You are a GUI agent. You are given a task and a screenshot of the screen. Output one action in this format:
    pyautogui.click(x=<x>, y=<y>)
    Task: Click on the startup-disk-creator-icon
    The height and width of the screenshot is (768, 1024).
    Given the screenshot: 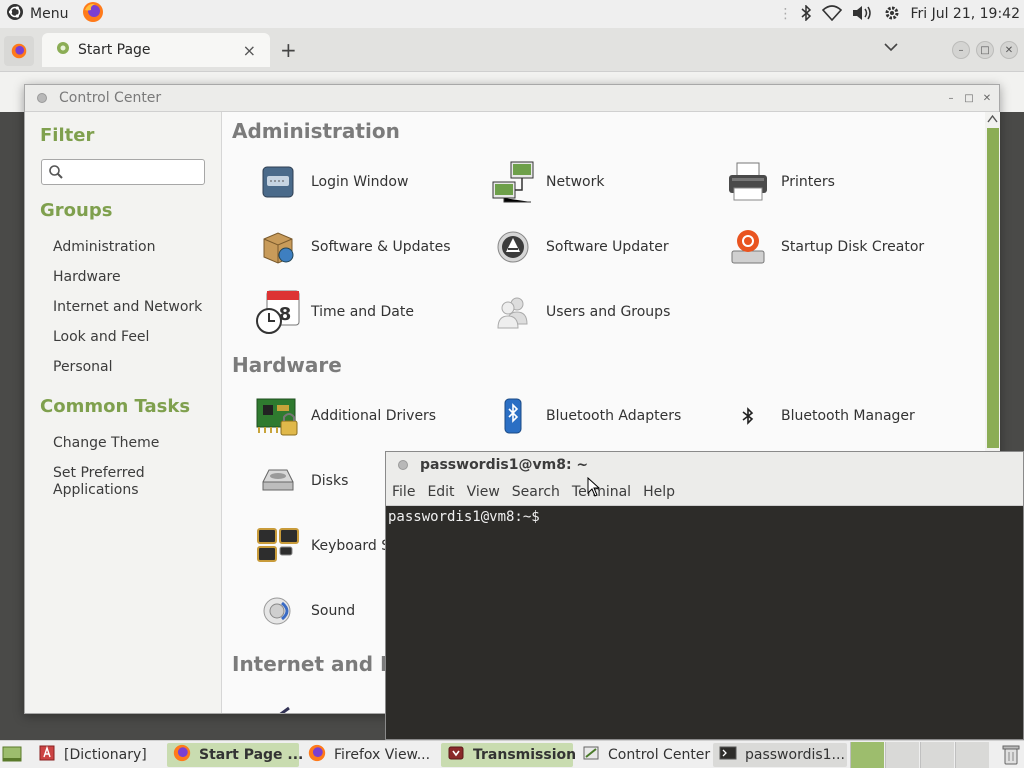 What is the action you would take?
    pyautogui.click(x=748, y=247)
    